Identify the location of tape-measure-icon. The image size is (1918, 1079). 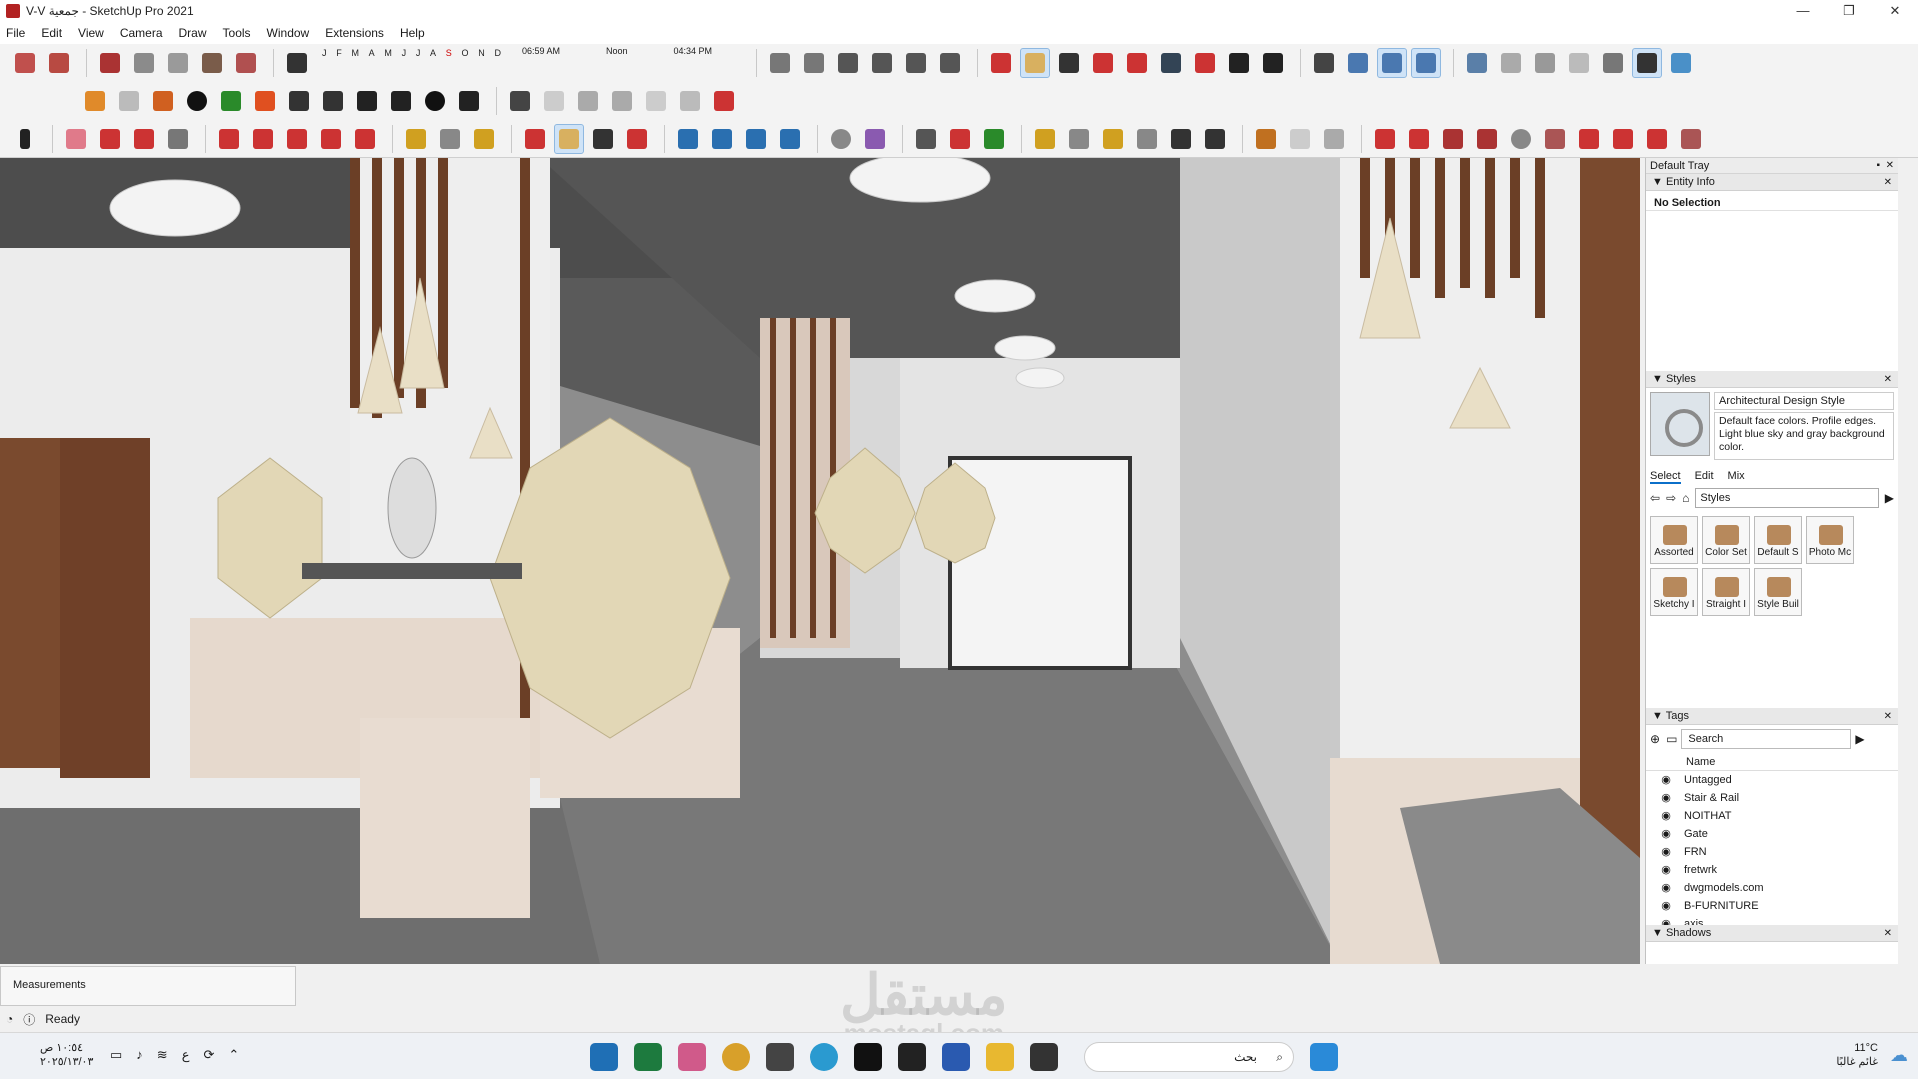
(416, 139).